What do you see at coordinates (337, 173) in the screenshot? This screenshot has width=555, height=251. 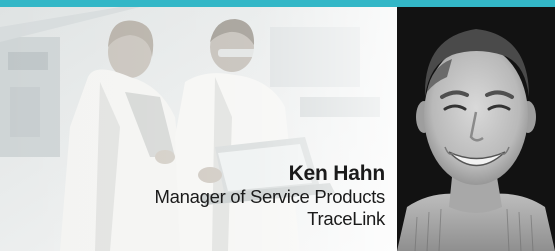 I see `speaker-name: Ken Hahn` at bounding box center [337, 173].